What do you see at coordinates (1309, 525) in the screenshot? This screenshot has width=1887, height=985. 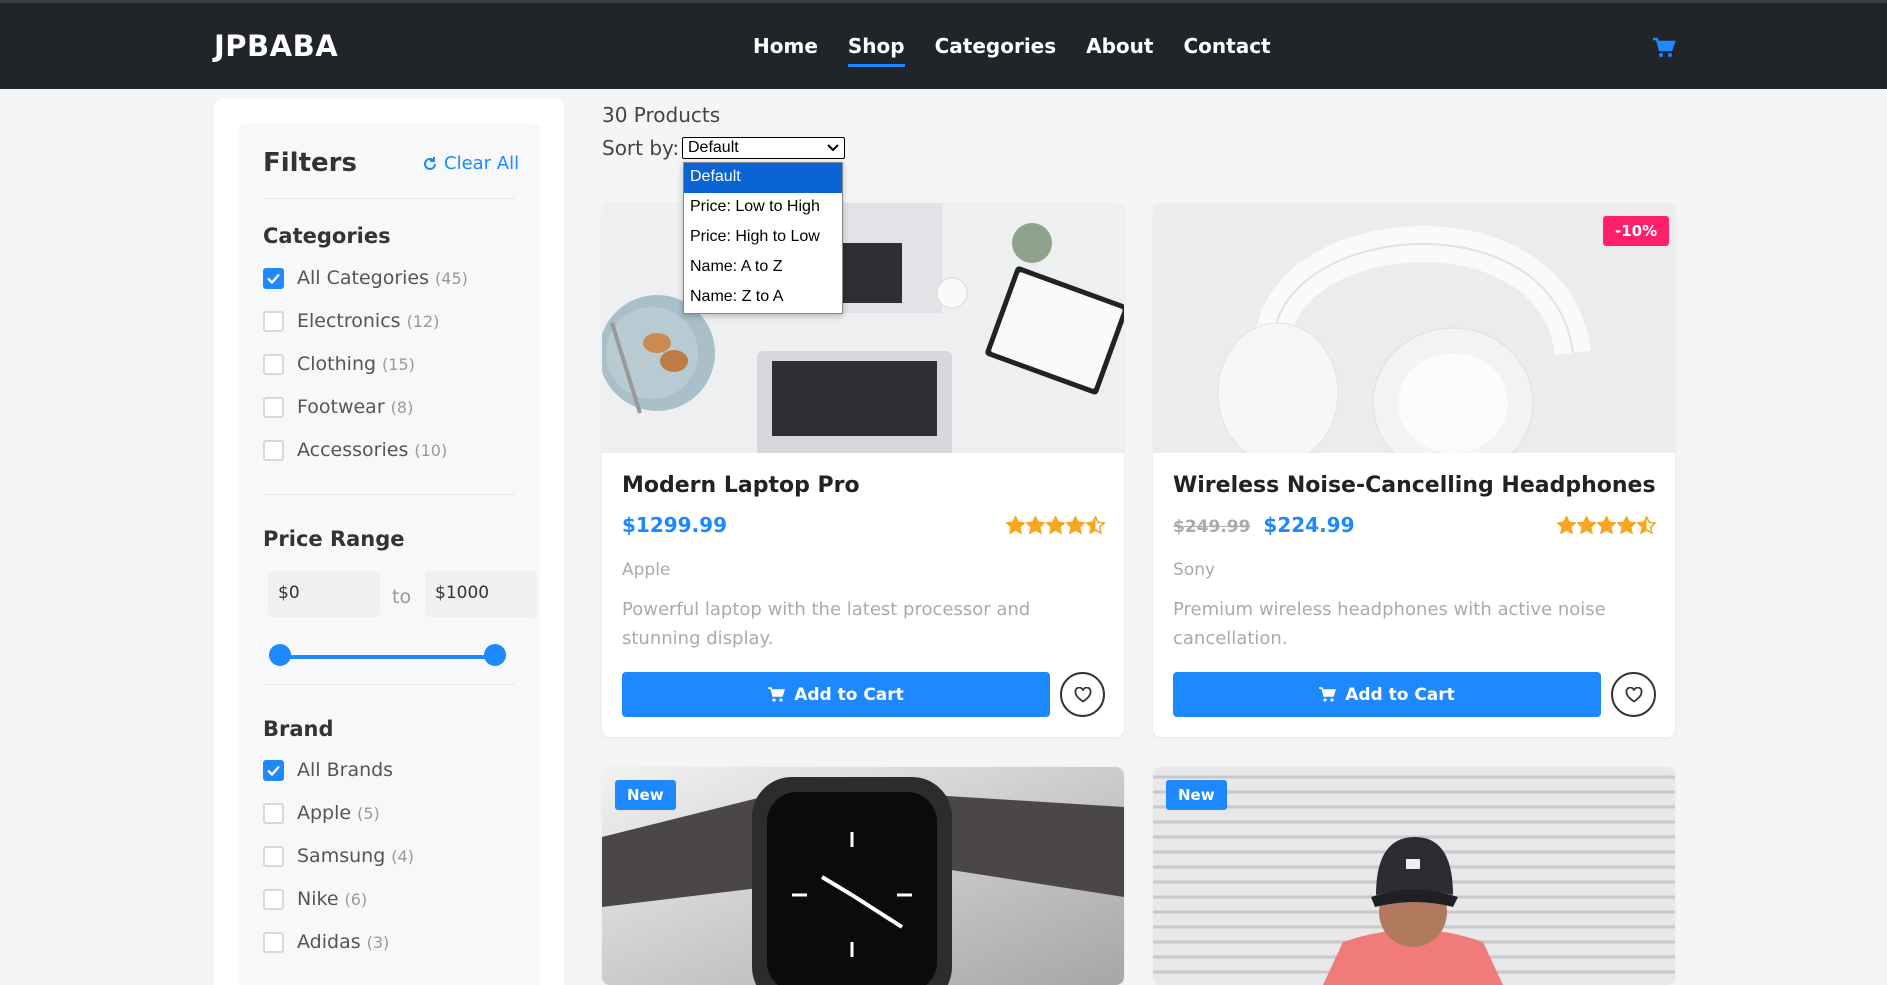 I see `product-price: $224.99` at bounding box center [1309, 525].